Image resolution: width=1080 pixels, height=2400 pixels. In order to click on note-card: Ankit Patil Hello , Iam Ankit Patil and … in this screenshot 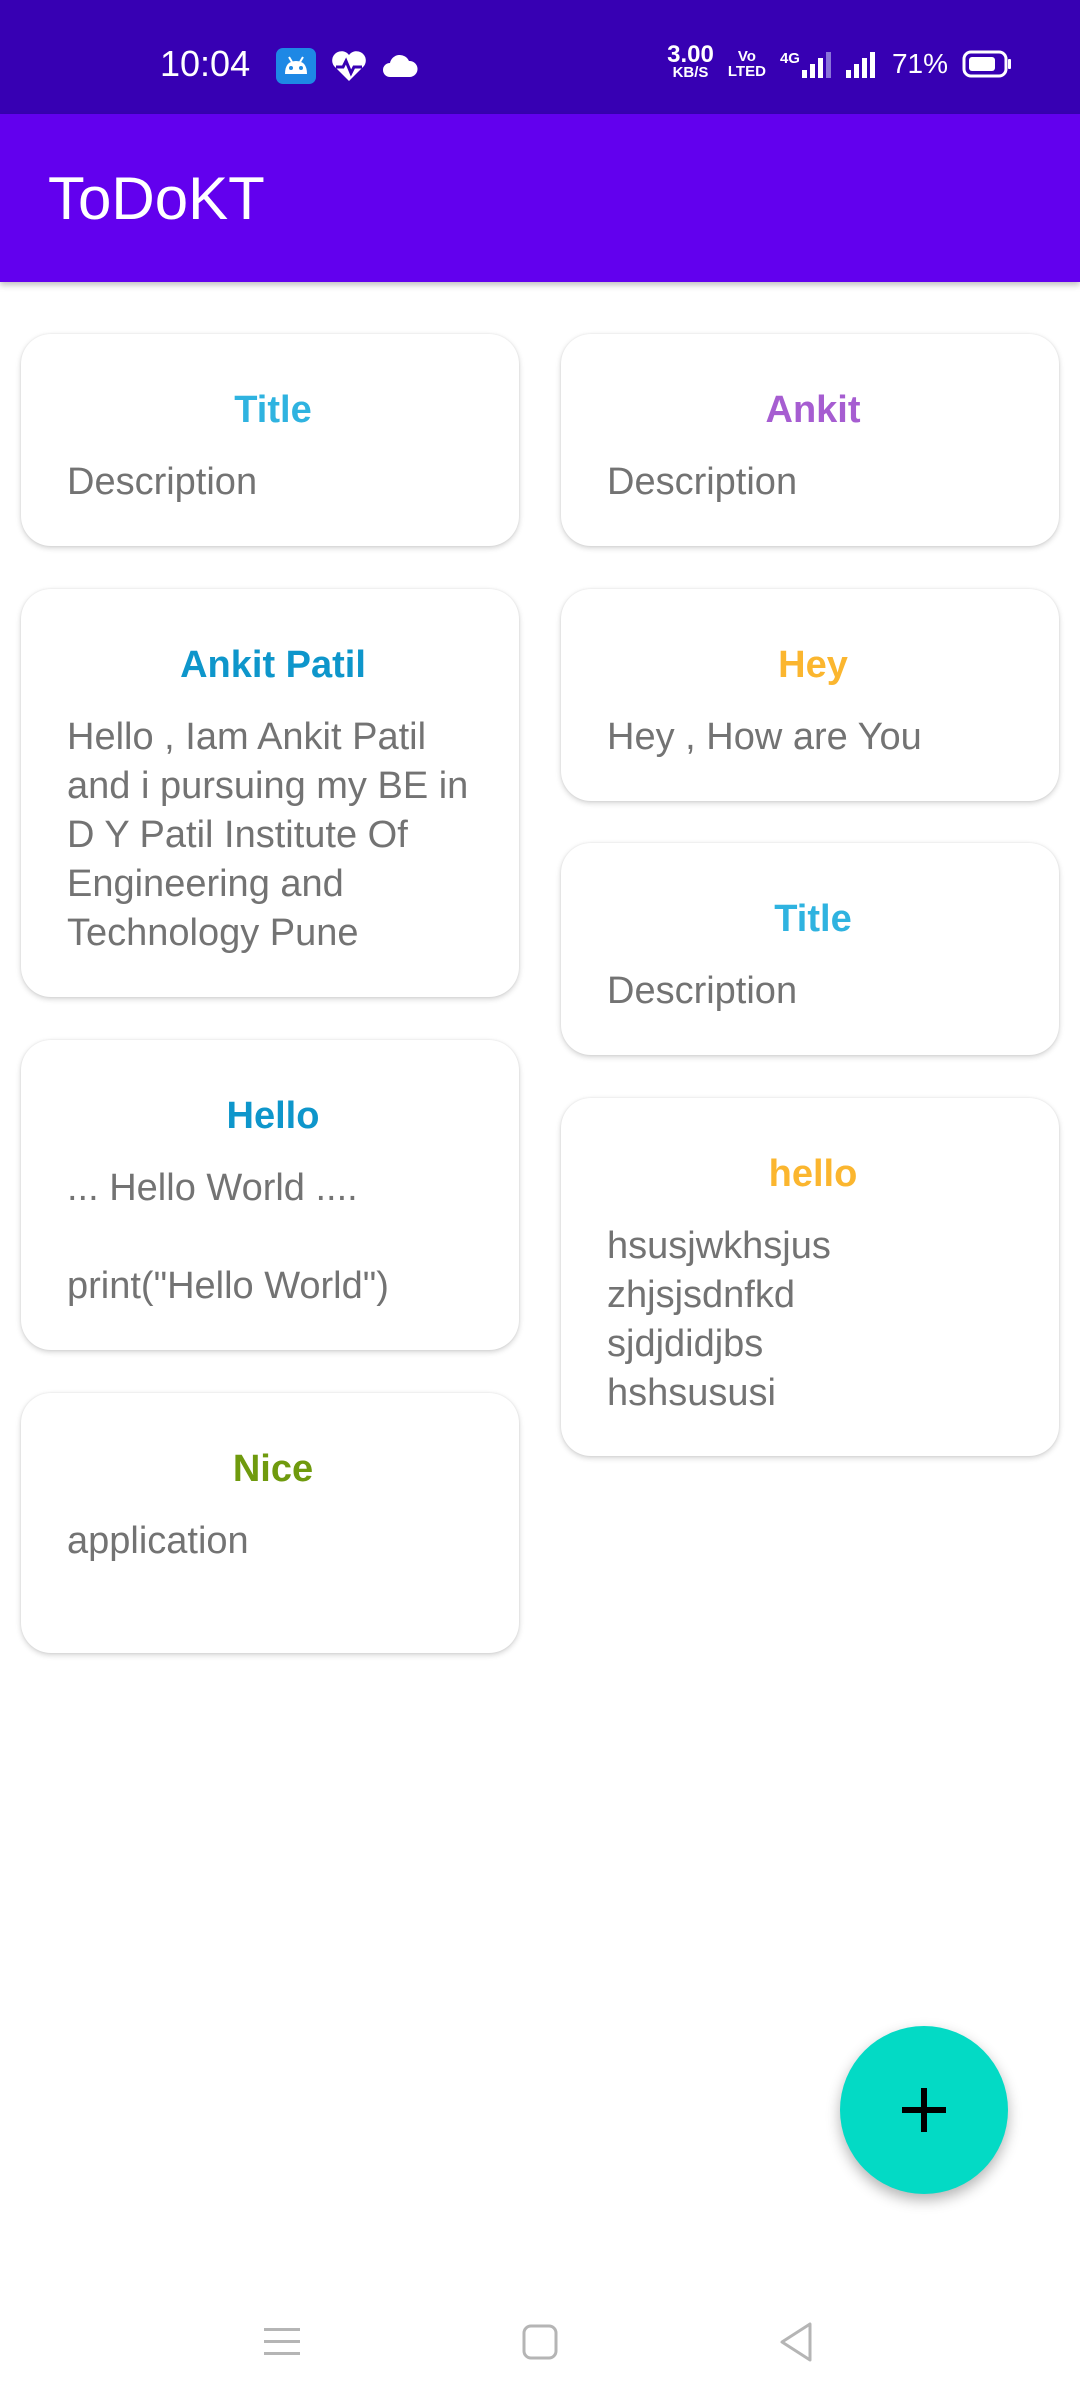, I will do `click(270, 793)`.